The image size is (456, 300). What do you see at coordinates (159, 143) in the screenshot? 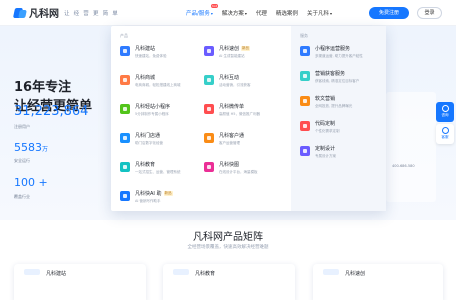
I see `product-item: 凡科门店通 助门店数字化经营` at bounding box center [159, 143].